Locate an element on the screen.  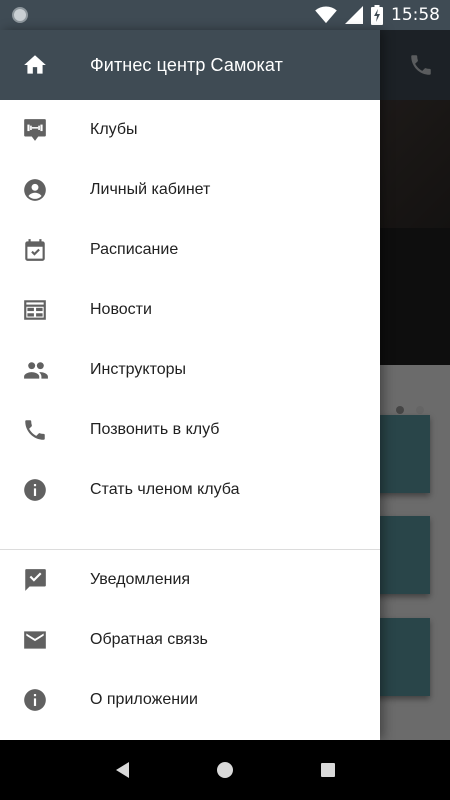
drawer-item-notifications: Уведомления is located at coordinates (190, 580).